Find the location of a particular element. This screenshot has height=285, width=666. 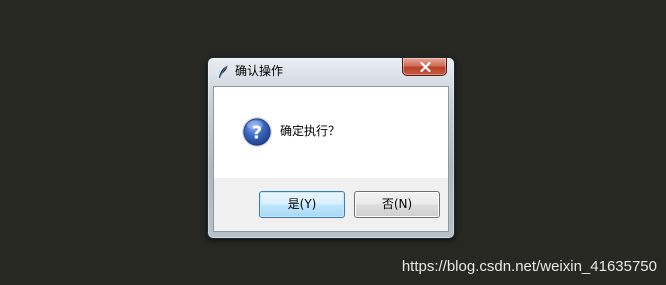

watermark: https://blog.csdn.net/weixin_41635750 is located at coordinates (529, 266).